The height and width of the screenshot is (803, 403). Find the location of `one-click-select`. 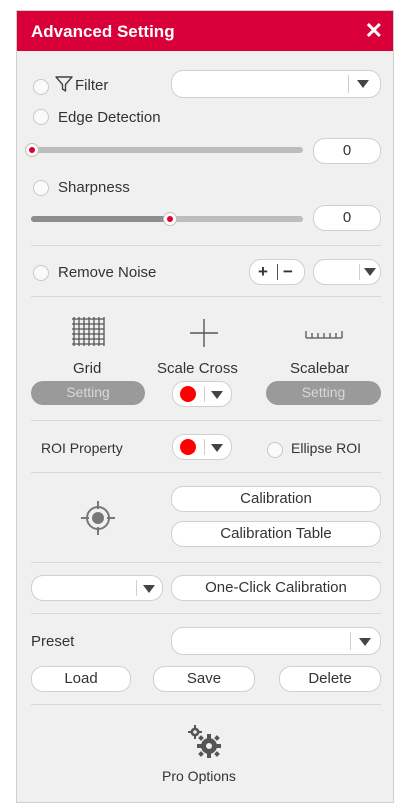

one-click-select is located at coordinates (97, 588).